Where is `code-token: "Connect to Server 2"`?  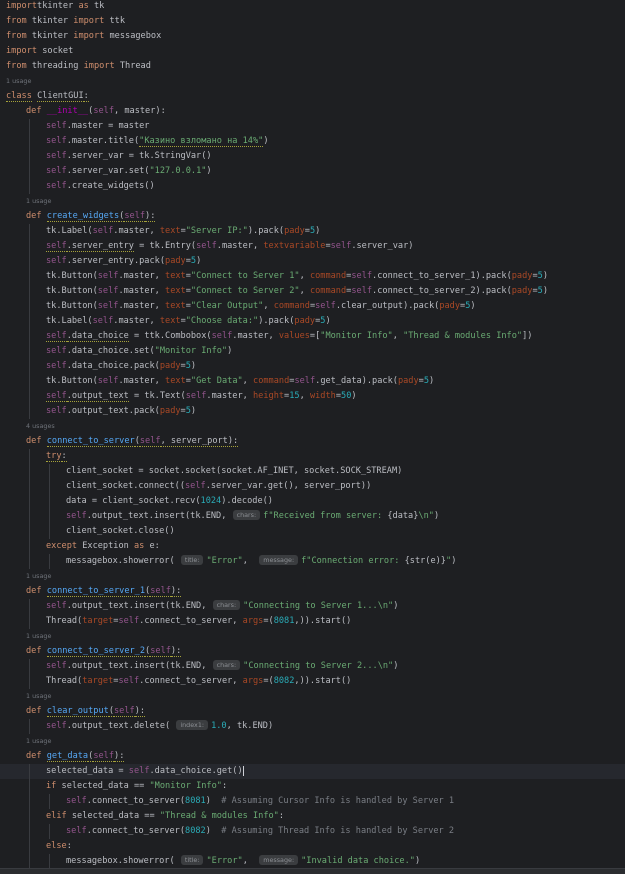
code-token: "Connect to Server 2" is located at coordinates (245, 291).